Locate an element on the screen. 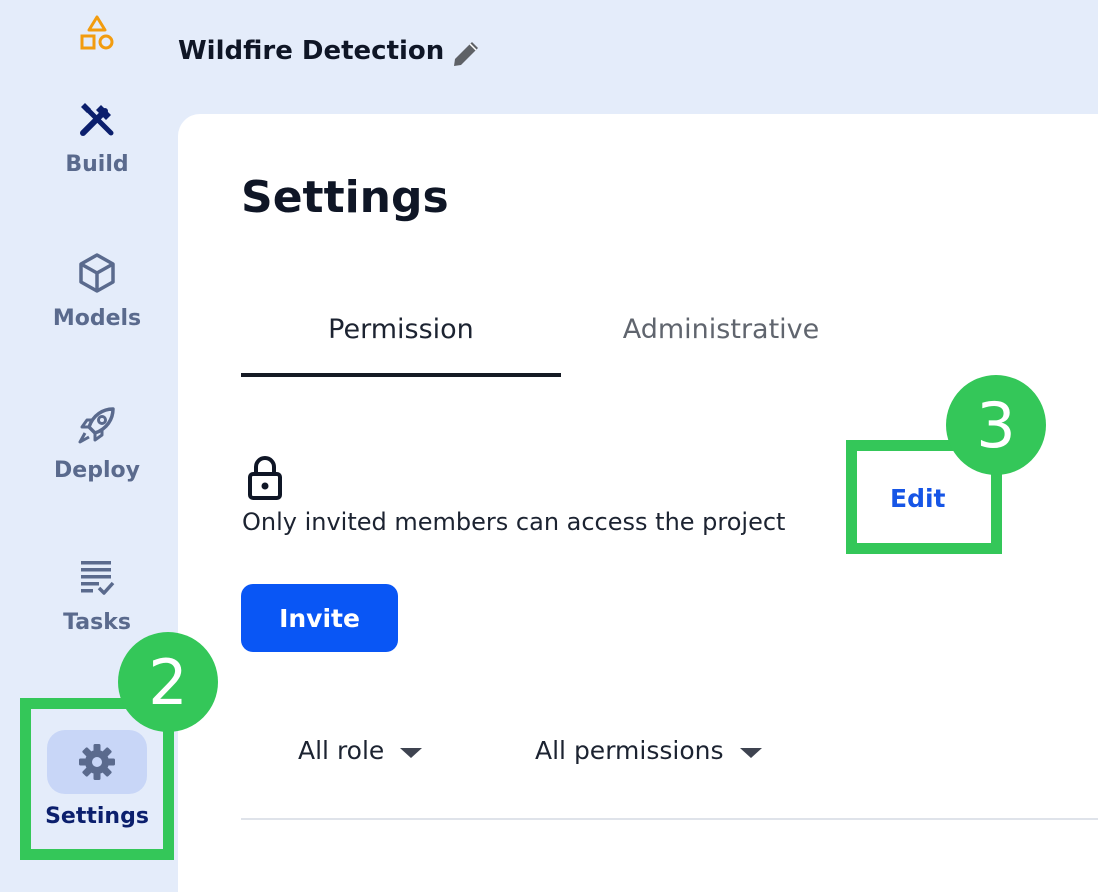 The height and width of the screenshot is (892, 1098). role-filter-label: All role is located at coordinates (341, 750).